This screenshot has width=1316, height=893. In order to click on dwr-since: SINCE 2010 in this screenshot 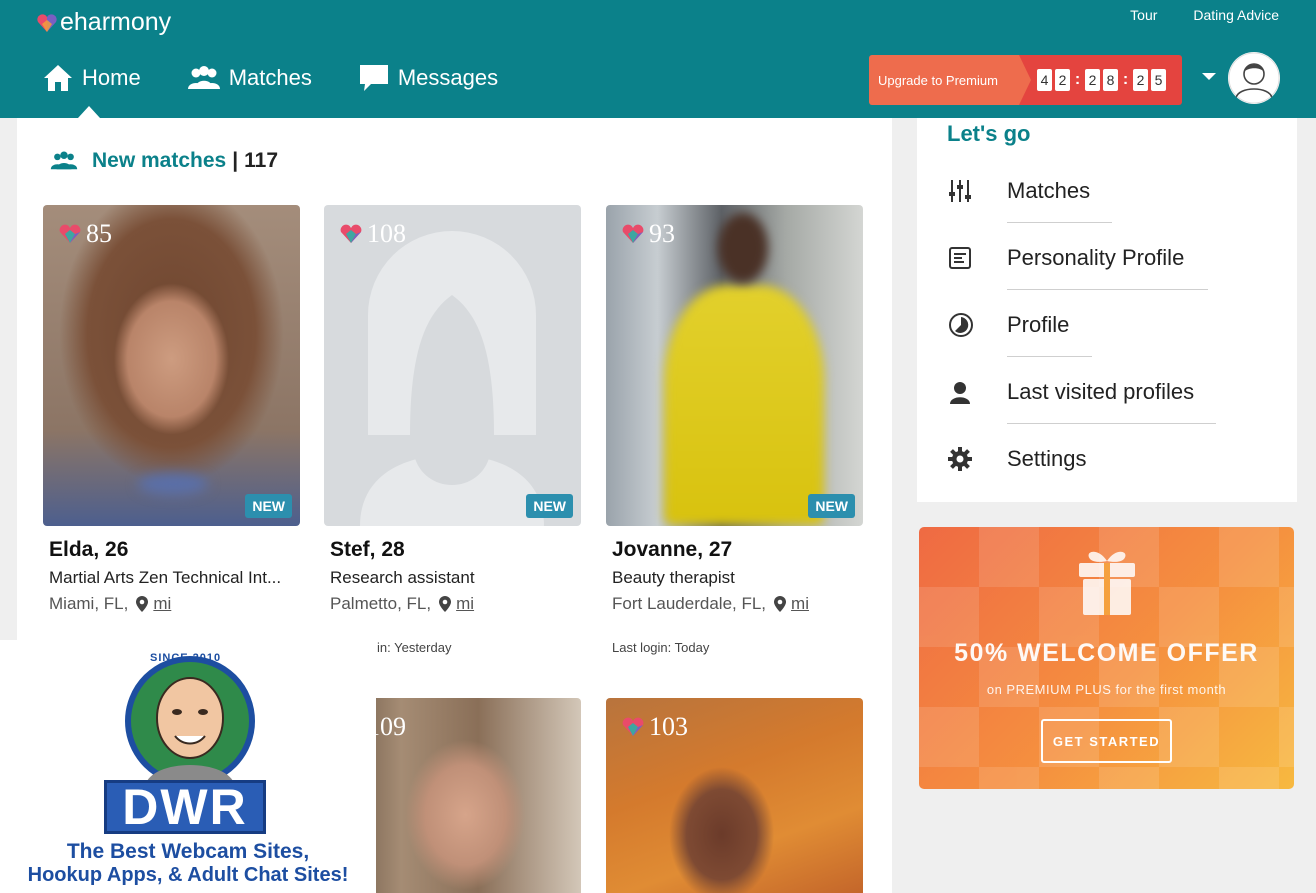, I will do `click(186, 658)`.